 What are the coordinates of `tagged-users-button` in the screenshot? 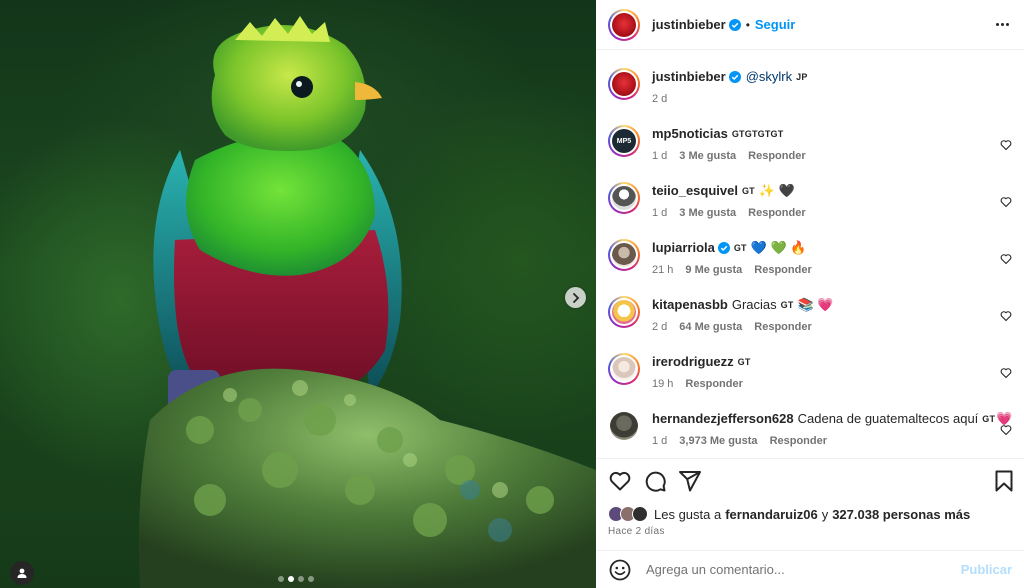 It's located at (22, 573).